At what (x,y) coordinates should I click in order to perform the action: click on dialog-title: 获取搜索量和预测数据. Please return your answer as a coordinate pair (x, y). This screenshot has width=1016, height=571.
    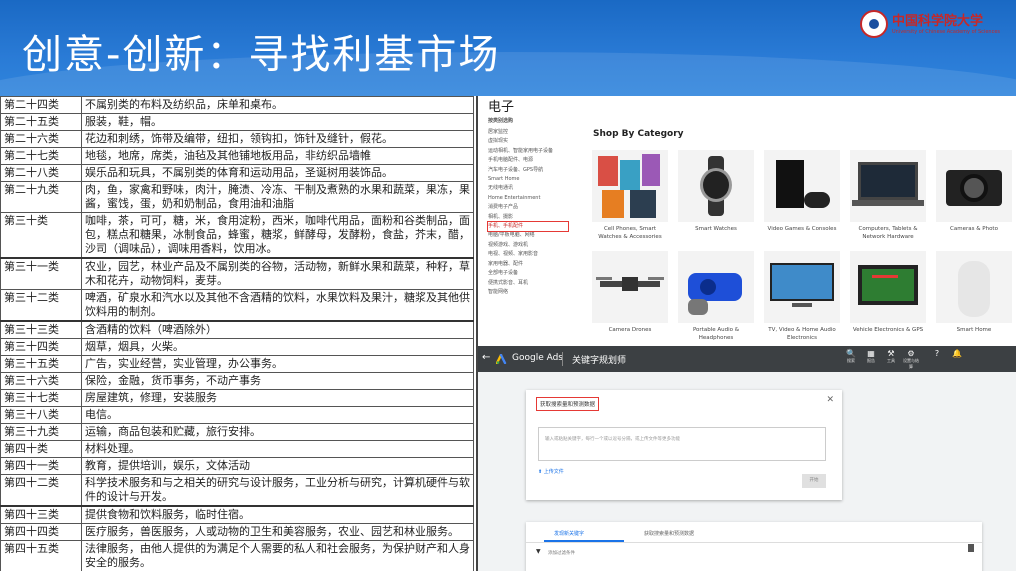
    Looking at the image, I should click on (568, 404).